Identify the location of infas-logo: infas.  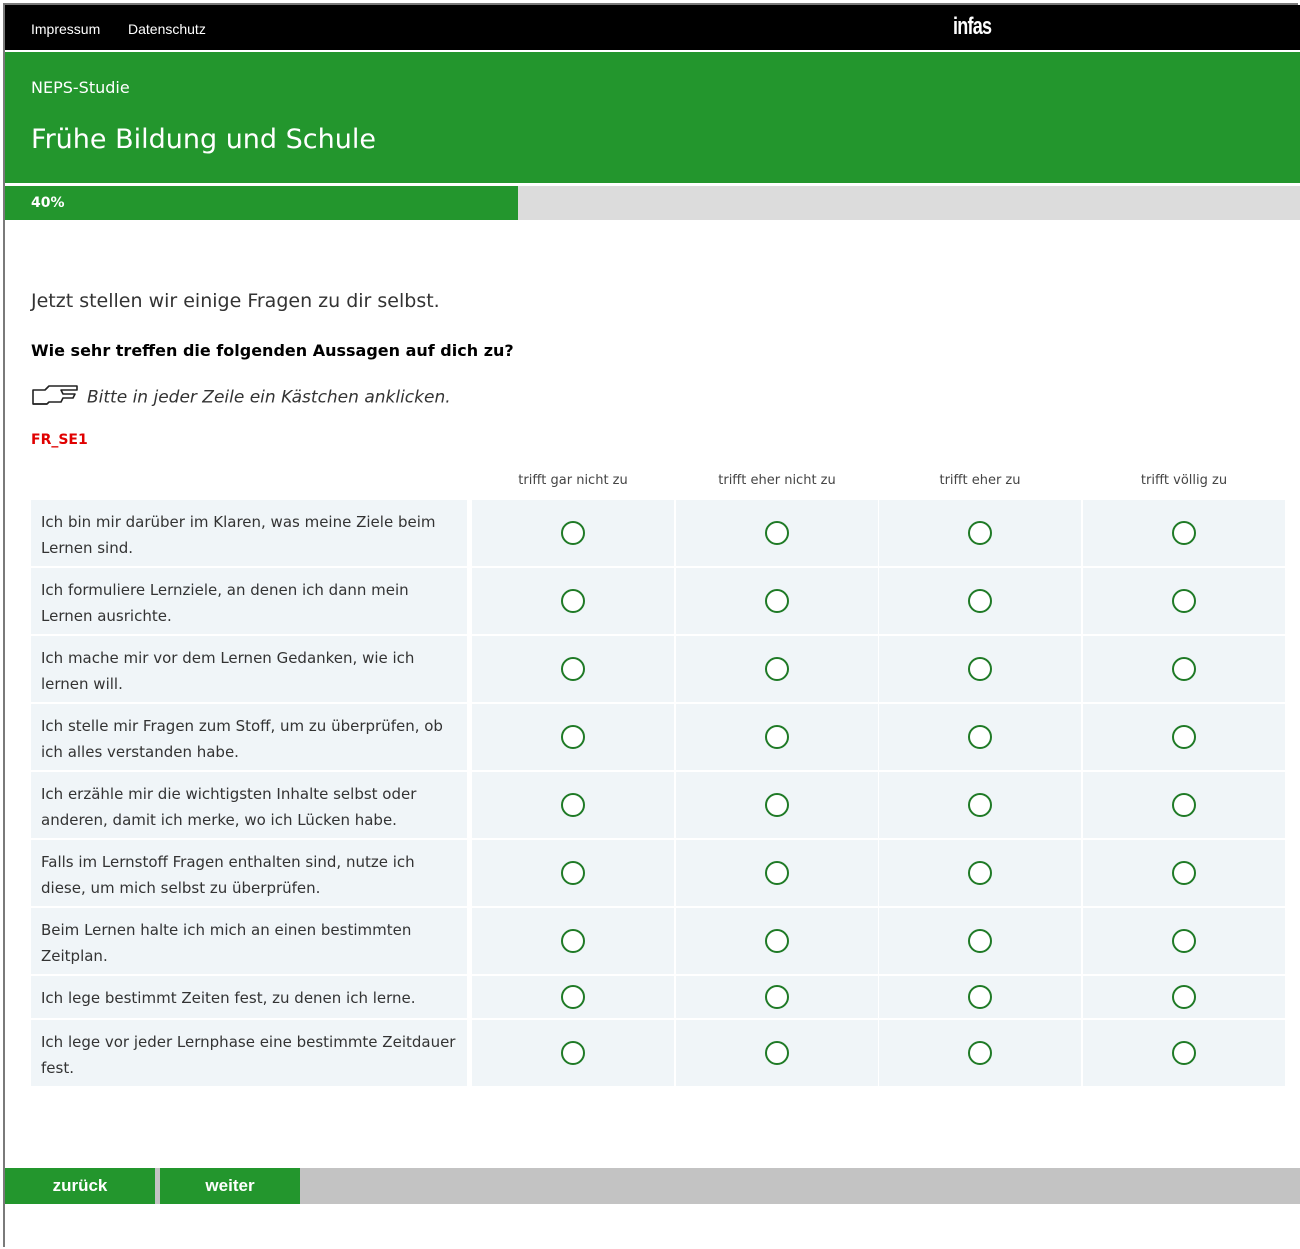
(972, 26).